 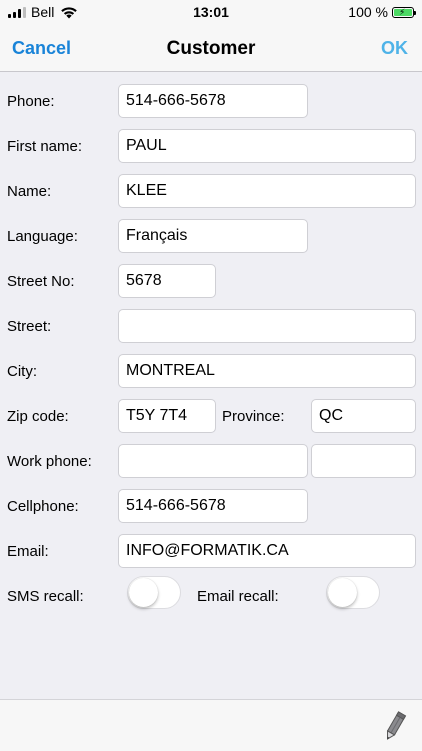 What do you see at coordinates (31, 101) in the screenshot?
I see `phone-label: Phone:` at bounding box center [31, 101].